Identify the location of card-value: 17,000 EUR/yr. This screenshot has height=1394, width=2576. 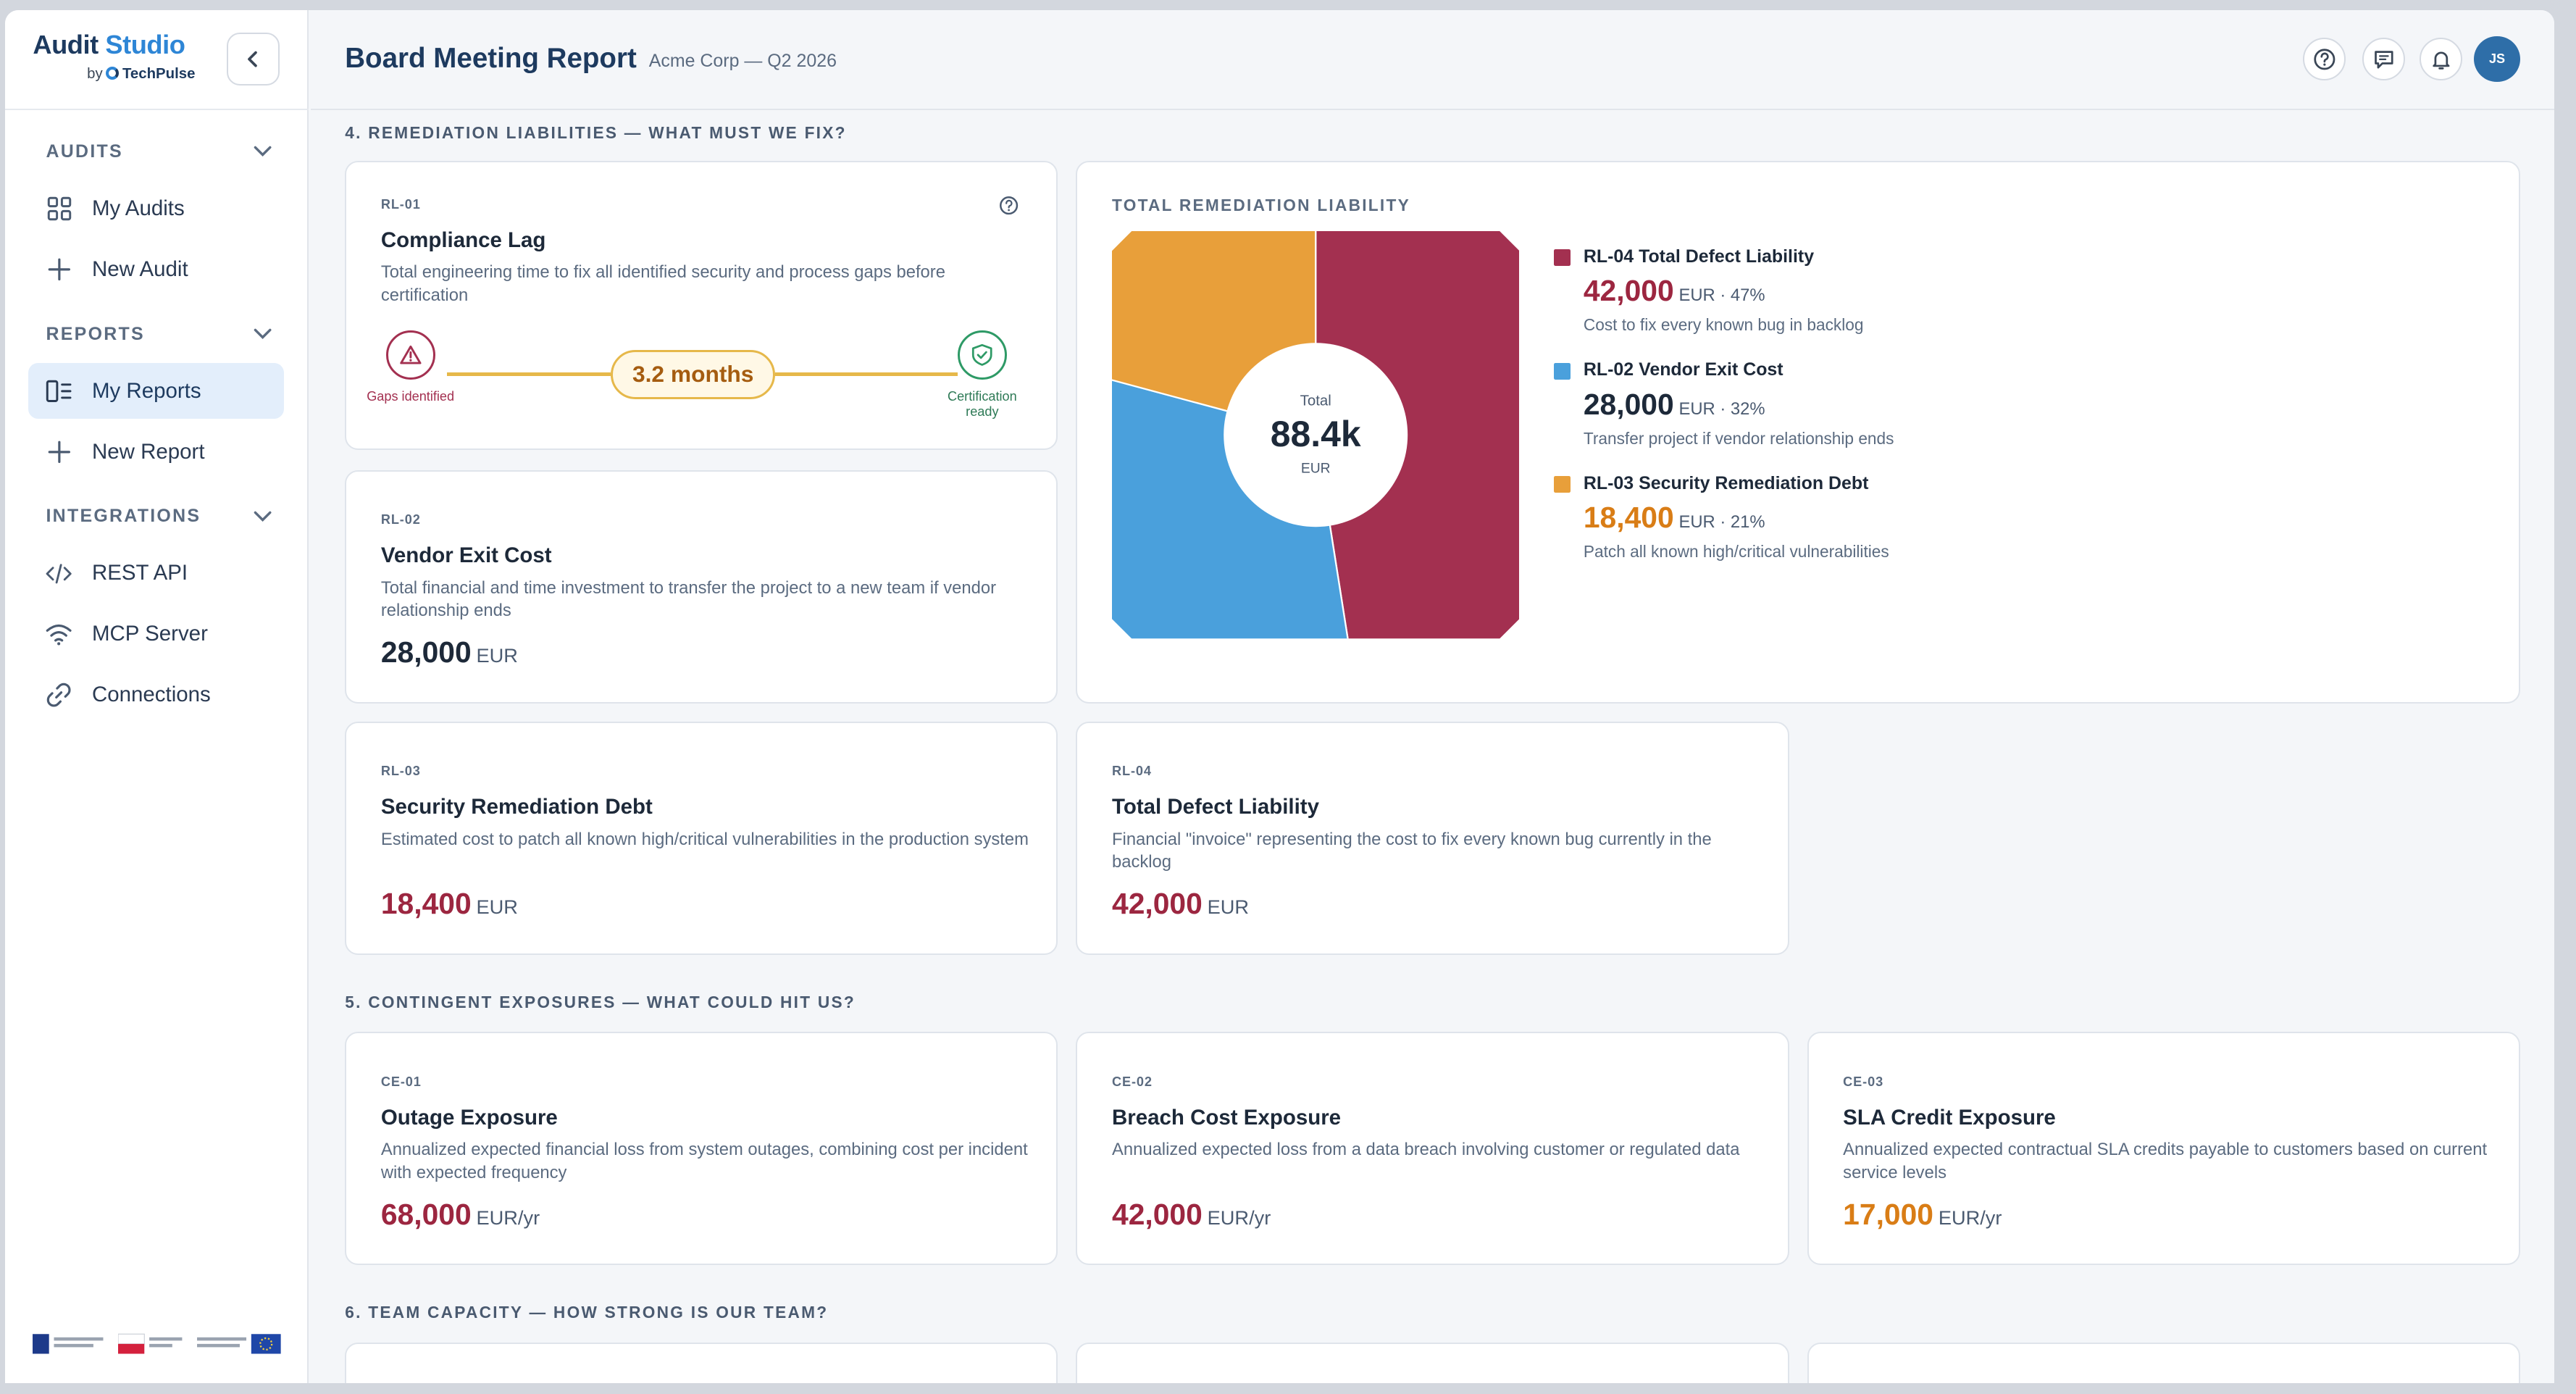
(1922, 1215).